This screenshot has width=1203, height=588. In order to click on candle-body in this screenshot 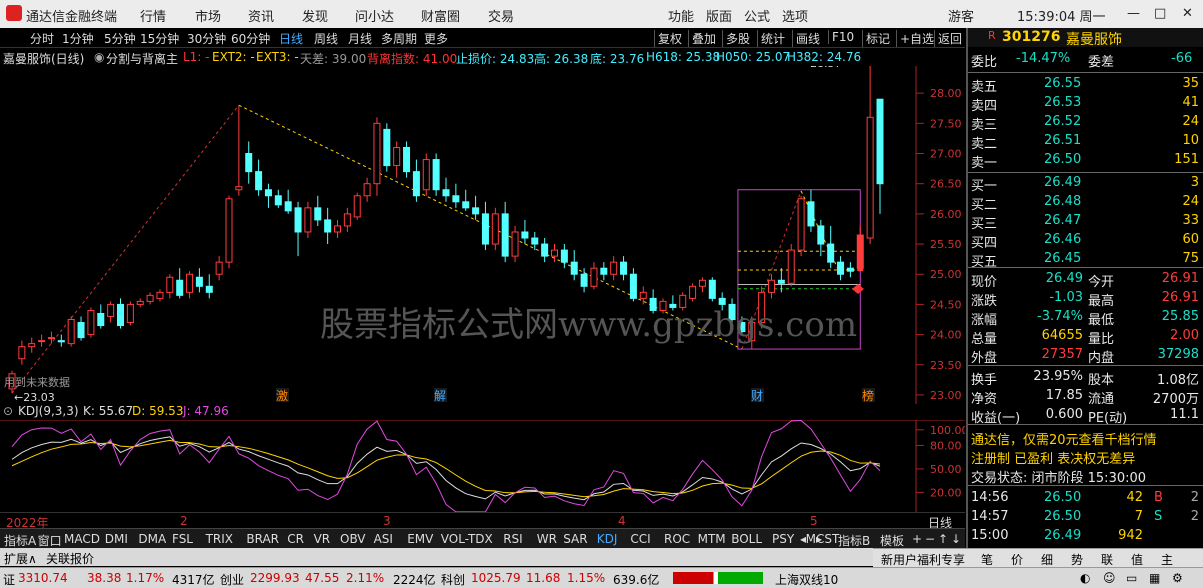, I will do `click(397, 156)`.